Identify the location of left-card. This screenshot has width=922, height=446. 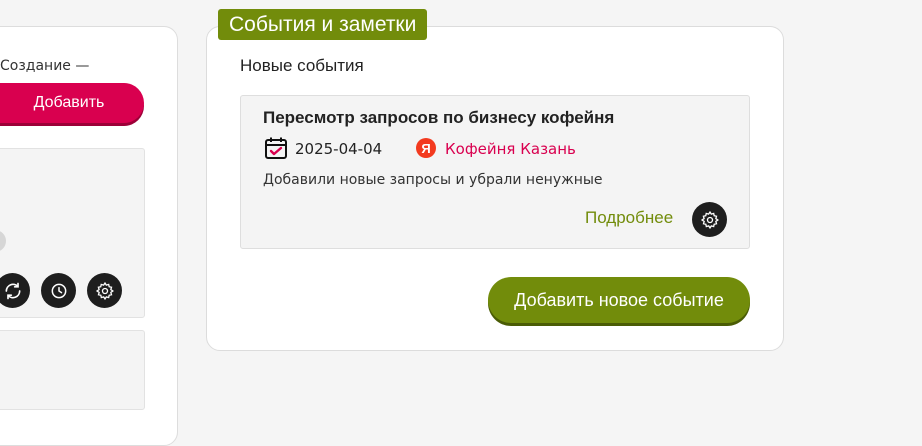
(72, 370).